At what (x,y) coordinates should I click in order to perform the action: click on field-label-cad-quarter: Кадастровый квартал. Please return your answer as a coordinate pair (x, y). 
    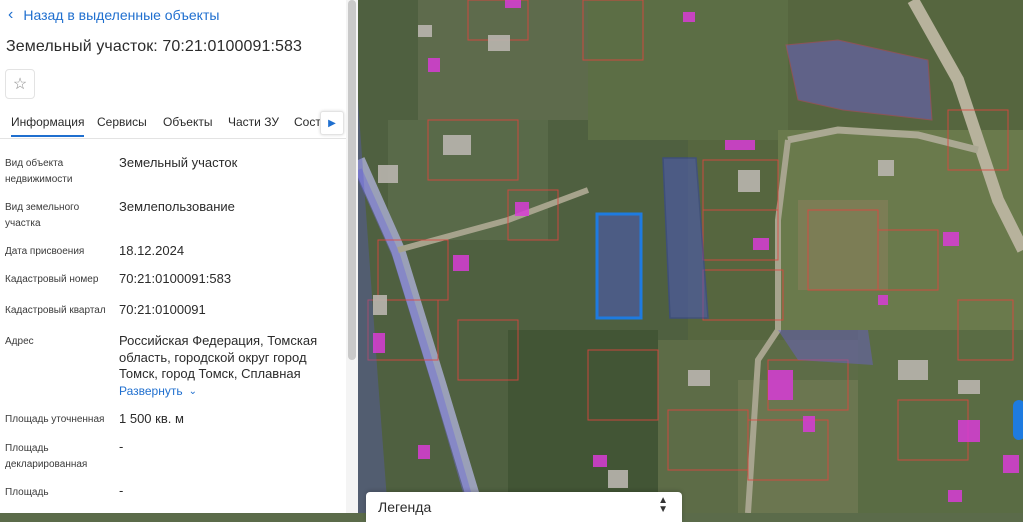
    Looking at the image, I should click on (55, 310).